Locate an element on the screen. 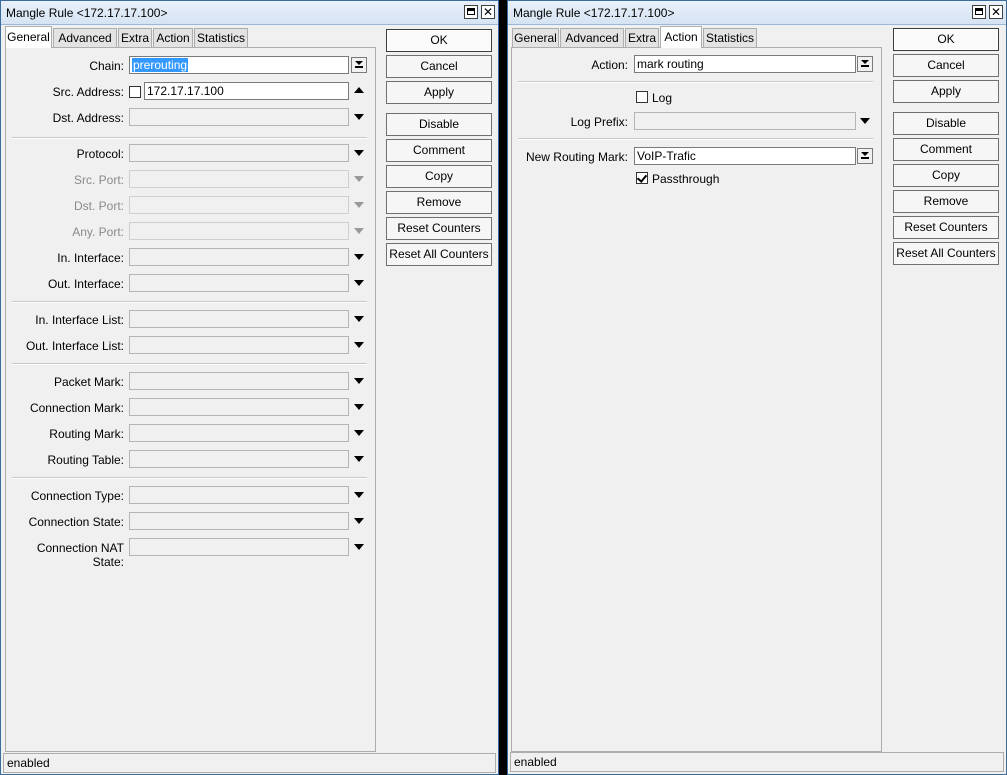  window-title: Mangle Rule <172.17.17.100> is located at coordinates (87, 13).